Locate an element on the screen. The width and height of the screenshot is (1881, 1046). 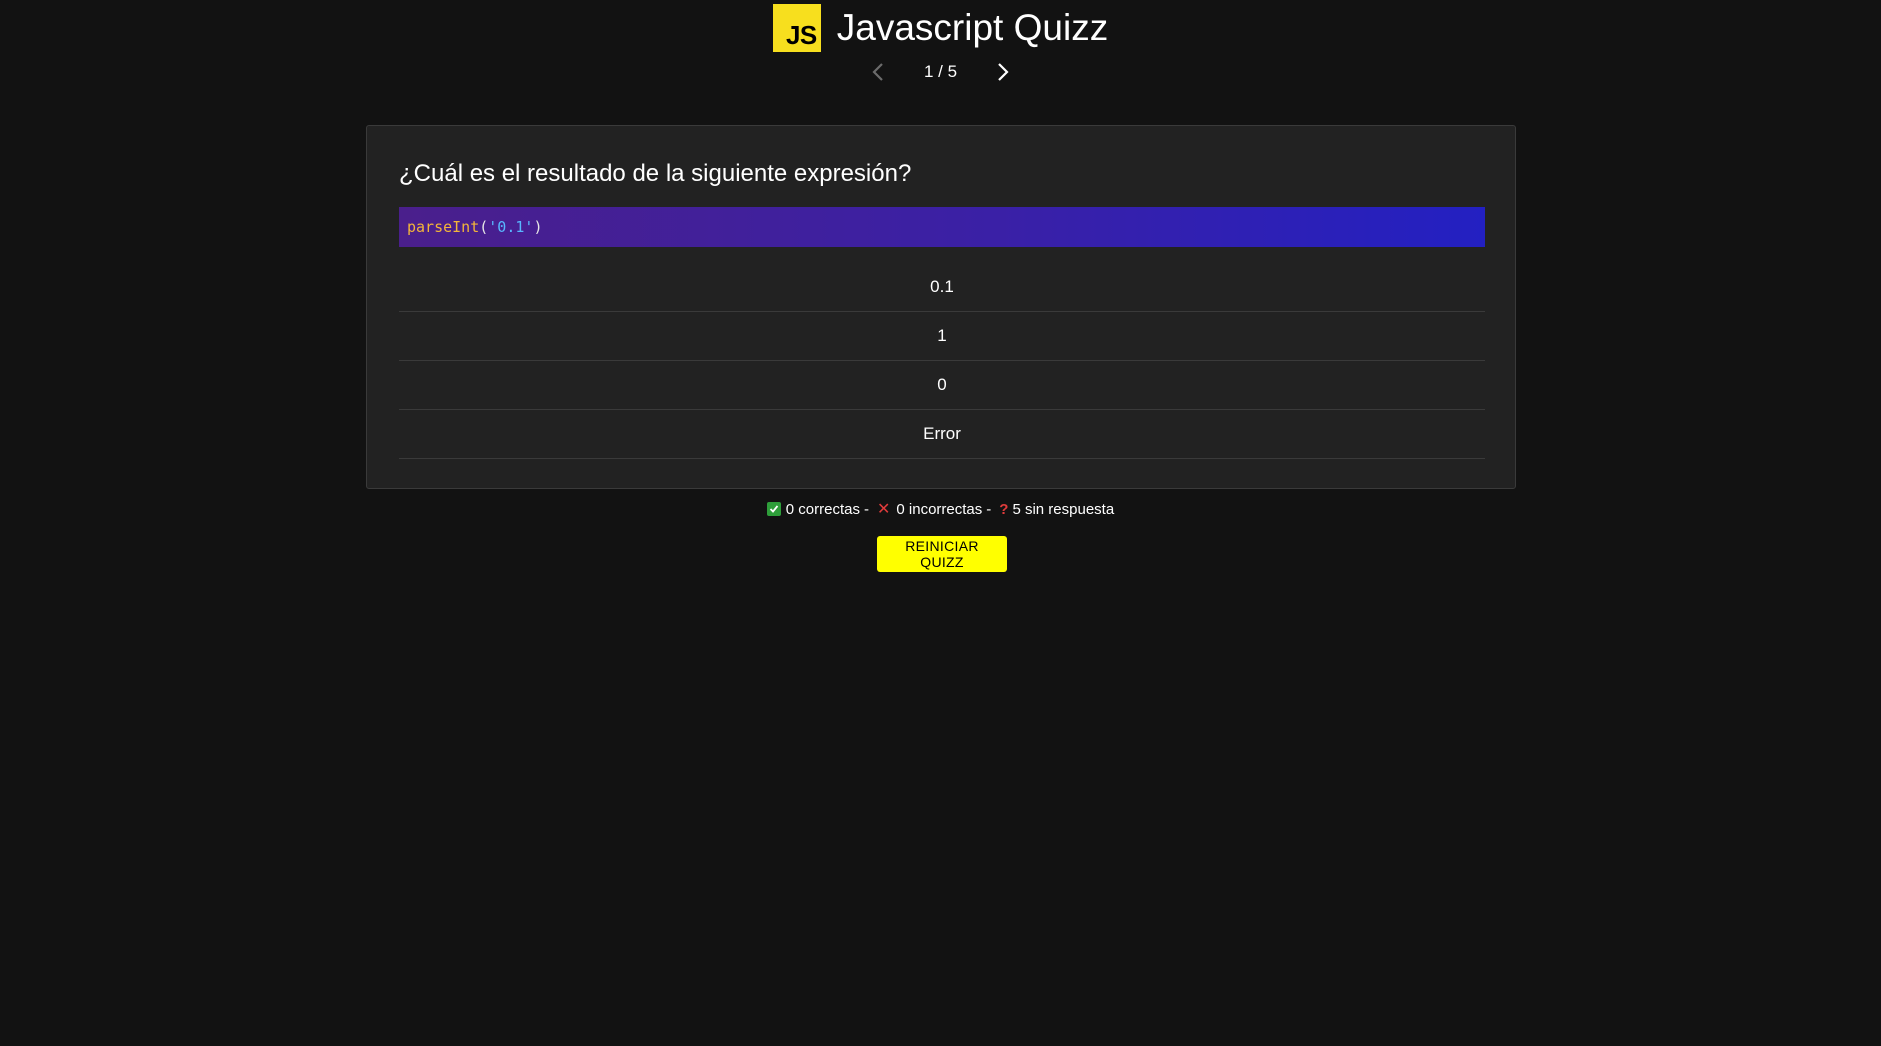
question-counter: 1 / 5 is located at coordinates (940, 71).